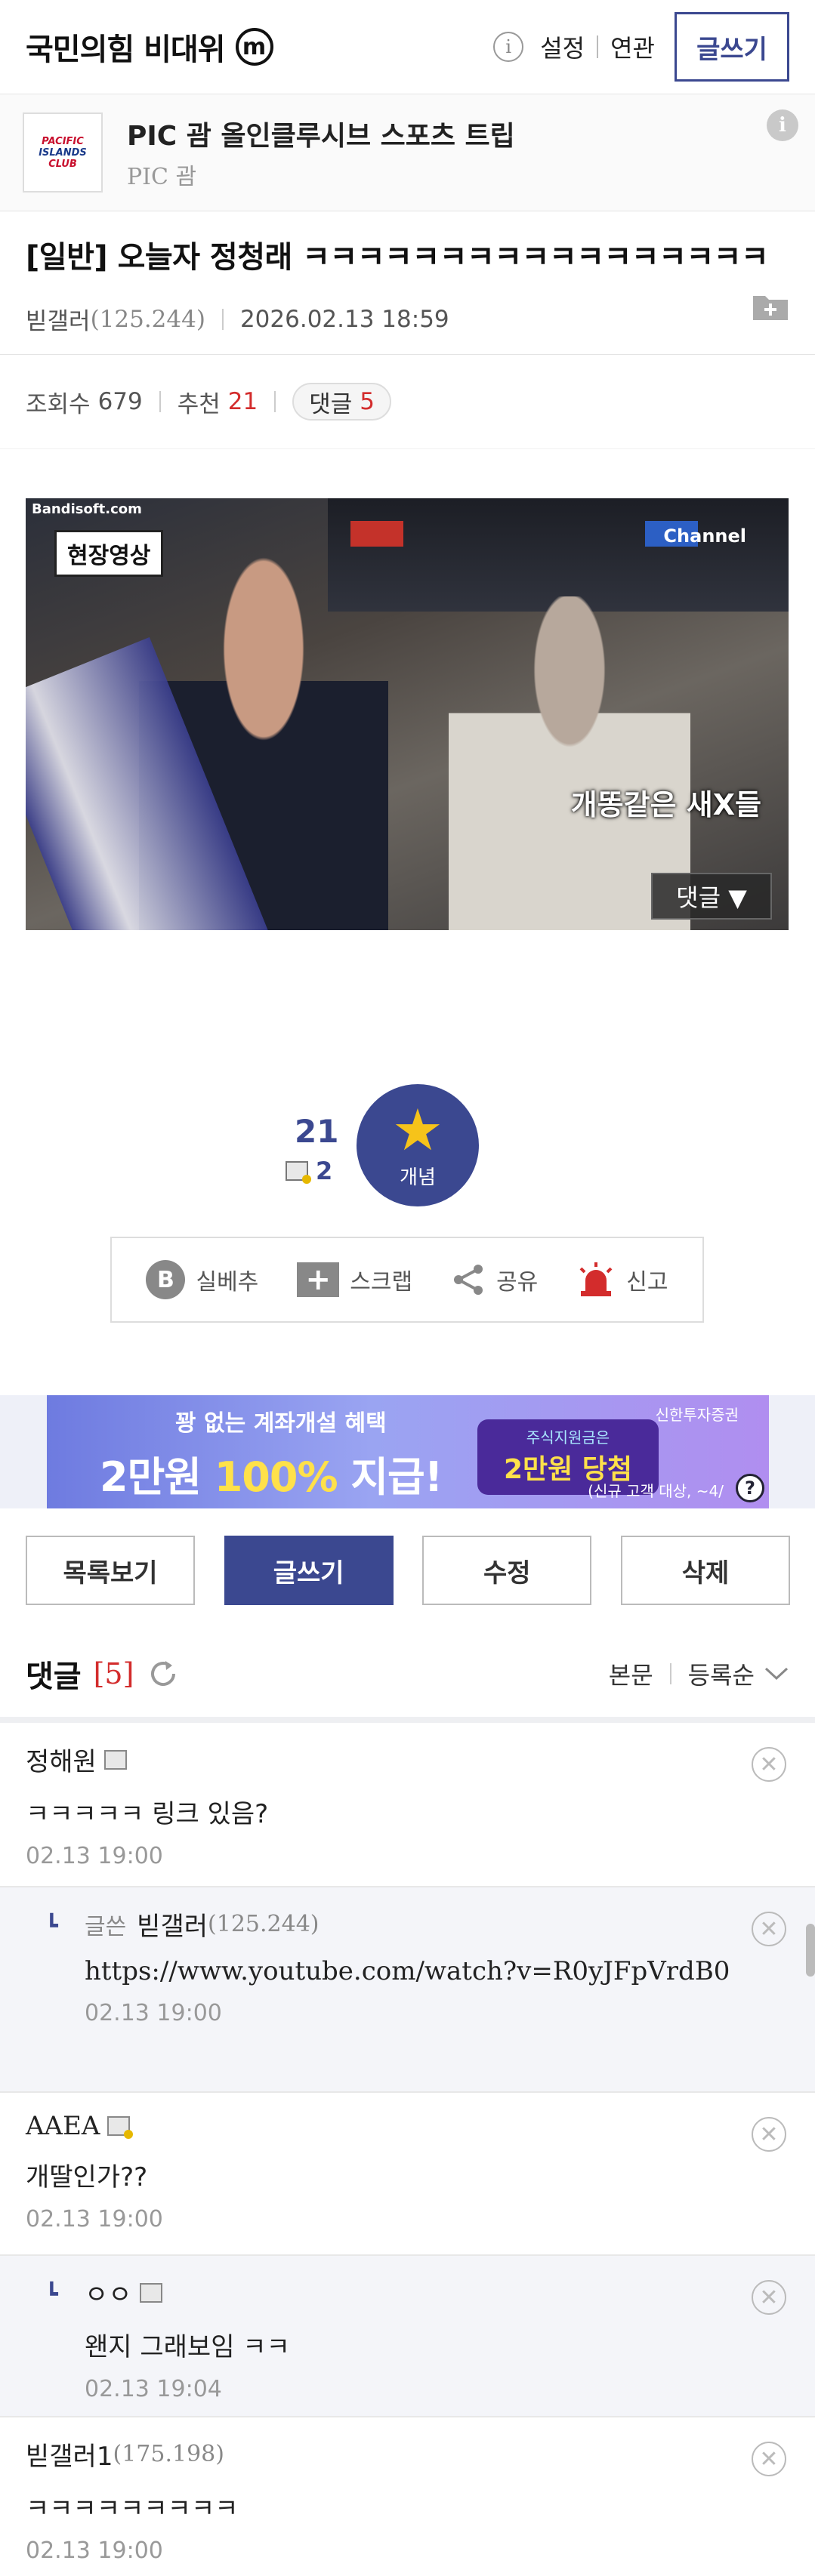 The height and width of the screenshot is (2576, 815). I want to click on post-tools: B 실베추 + 스크랩 공유 신고, so click(407, 1280).